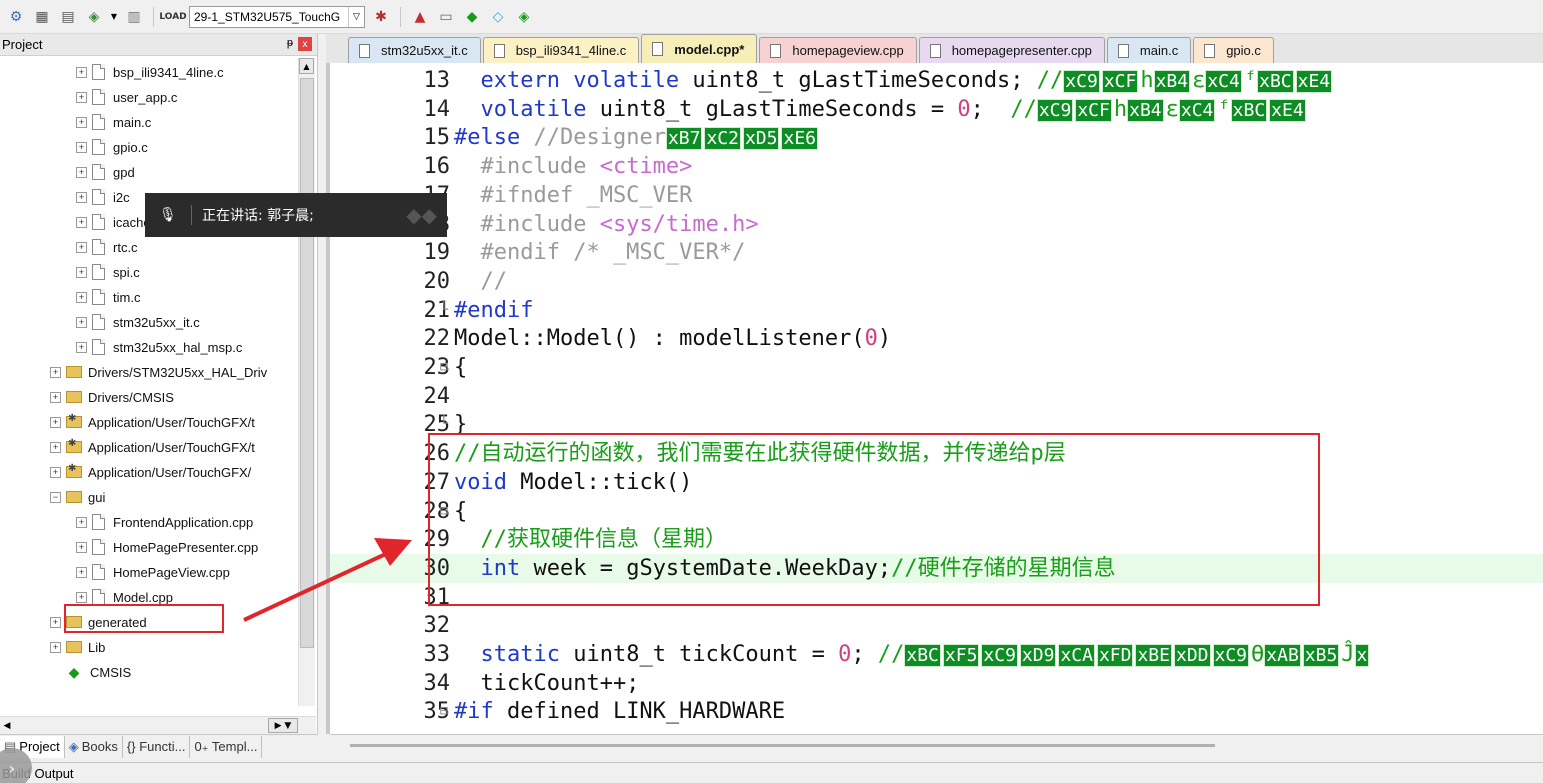 The width and height of the screenshot is (1543, 783). I want to click on editor-tab: homepagepresenter.cpp, so click(1011, 50).